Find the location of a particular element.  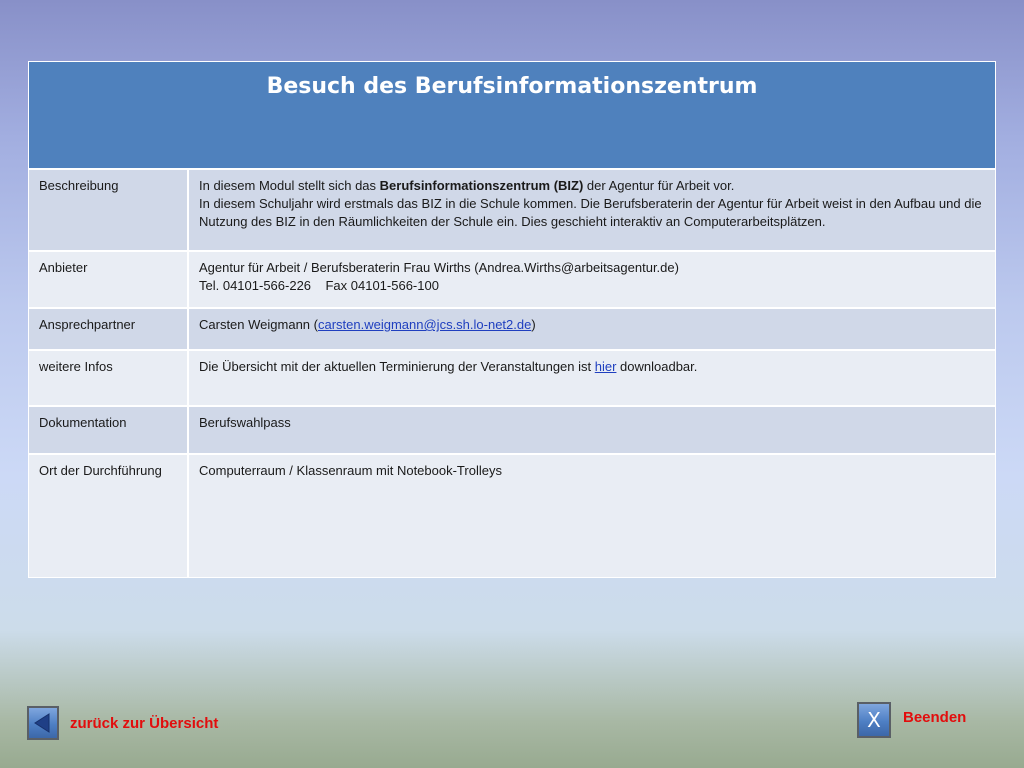

back-to-overview-label: zurück zur Übersicht is located at coordinates (144, 723).